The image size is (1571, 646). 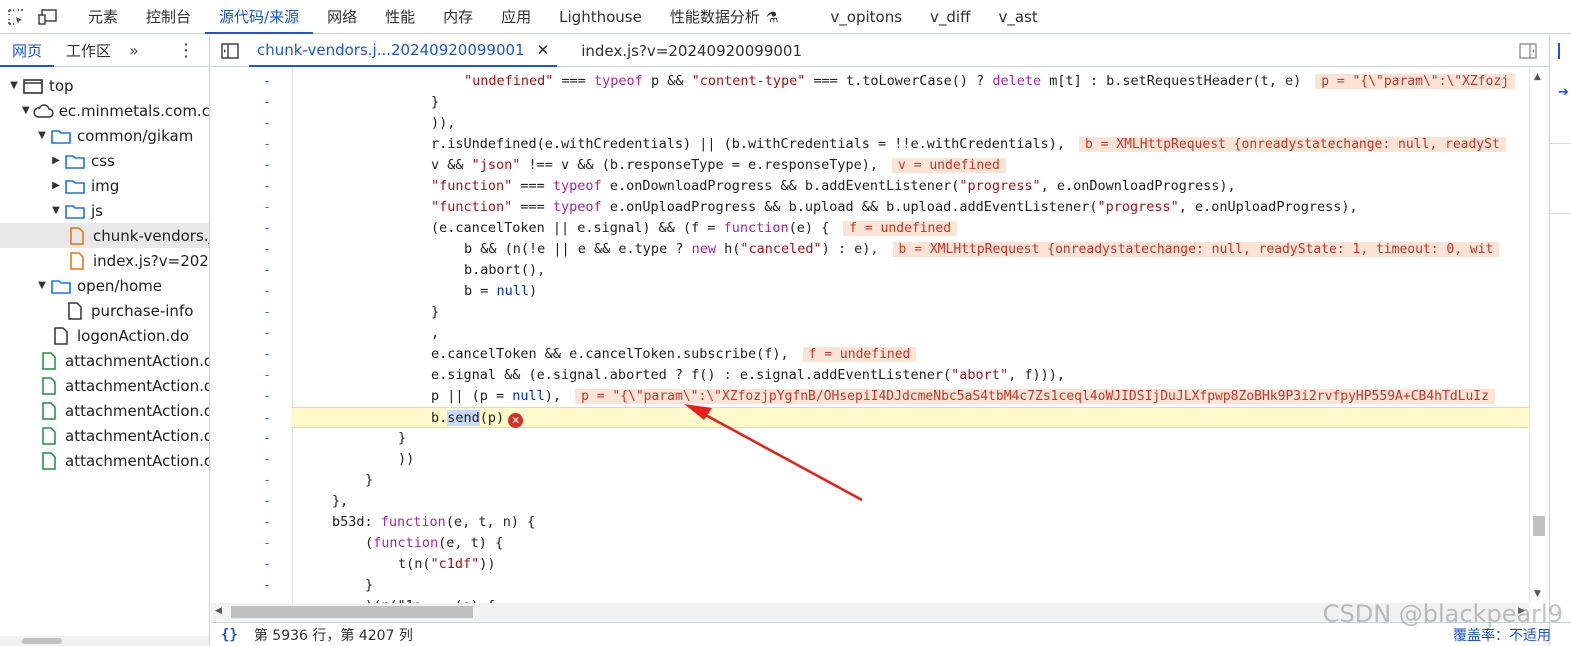 What do you see at coordinates (458, 17) in the screenshot?
I see `tab-5: 内存` at bounding box center [458, 17].